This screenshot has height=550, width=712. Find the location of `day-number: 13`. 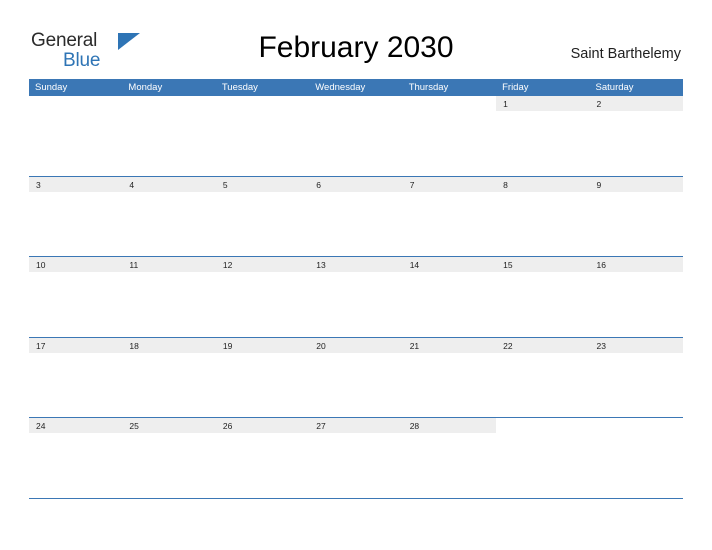

day-number: 13 is located at coordinates (321, 265).